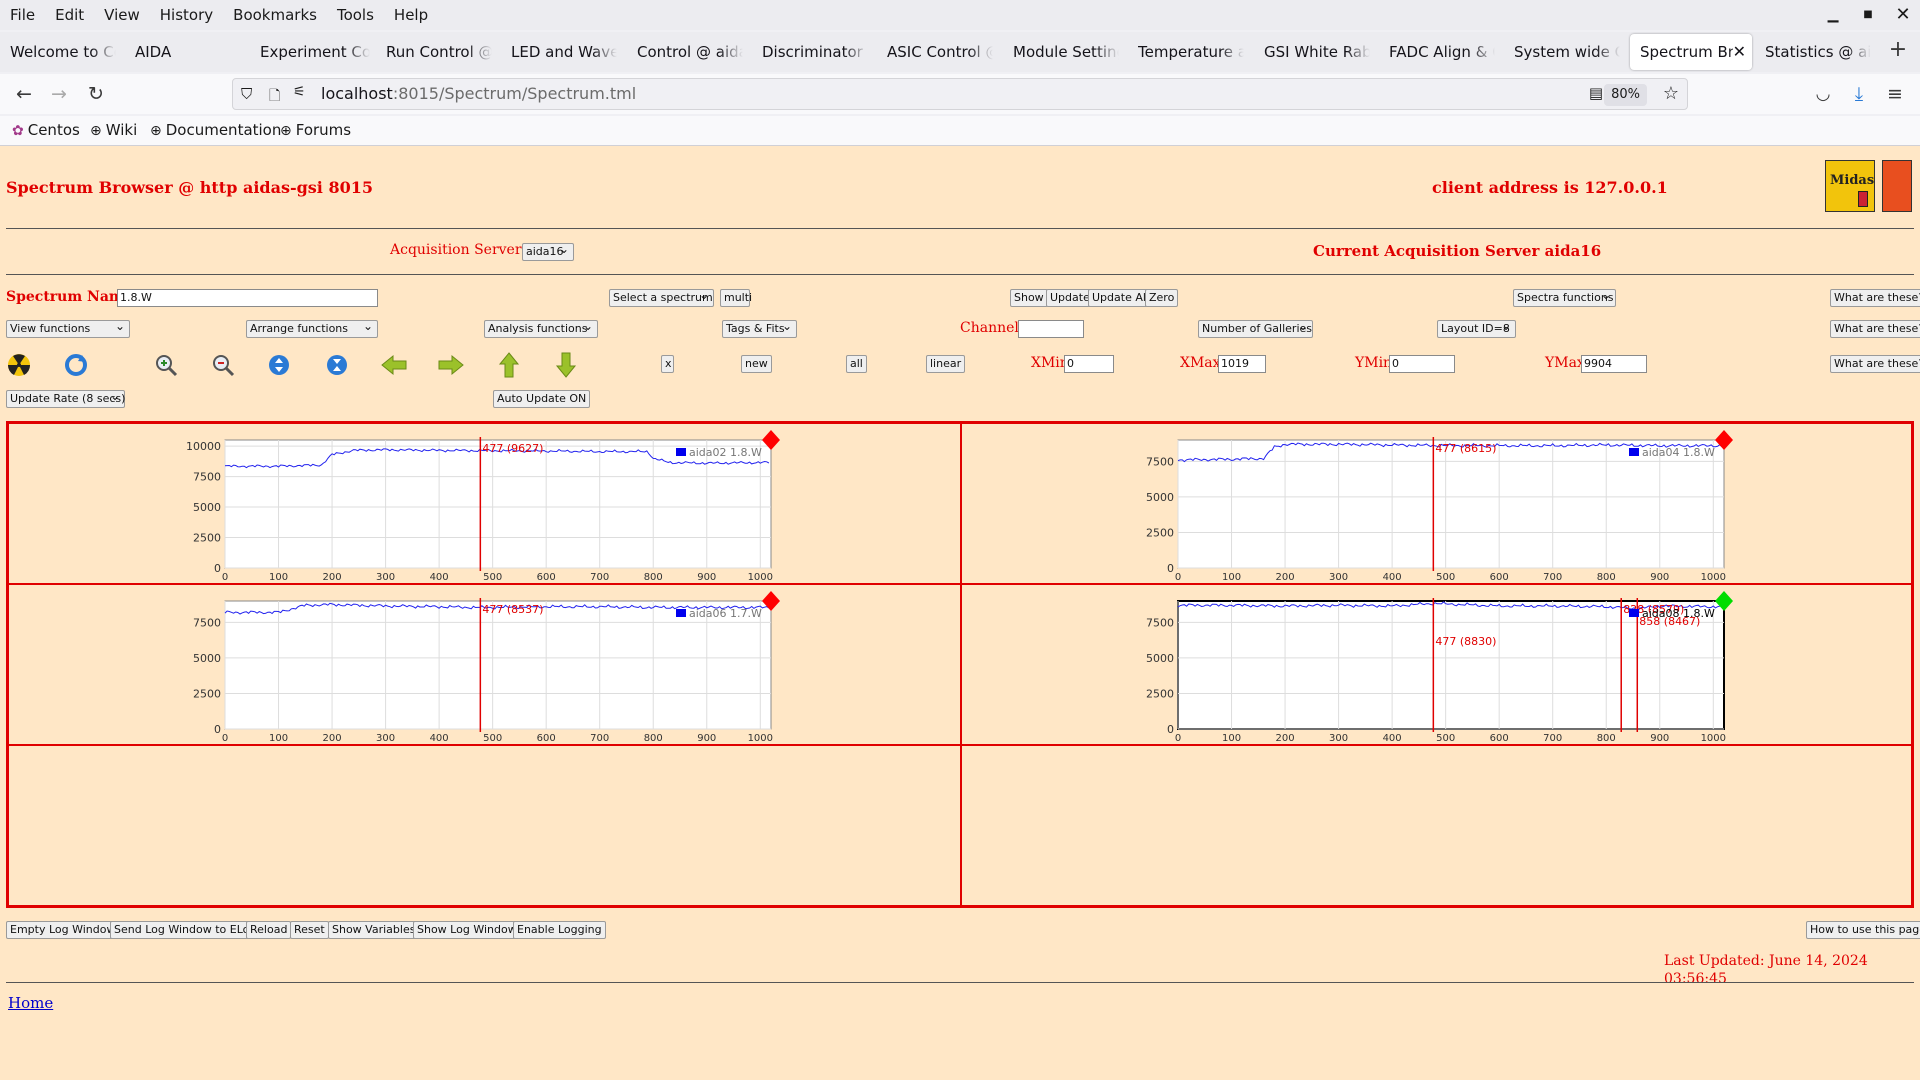 This screenshot has height=1080, width=1920. I want to click on reload-button: Reload, so click(269, 930).